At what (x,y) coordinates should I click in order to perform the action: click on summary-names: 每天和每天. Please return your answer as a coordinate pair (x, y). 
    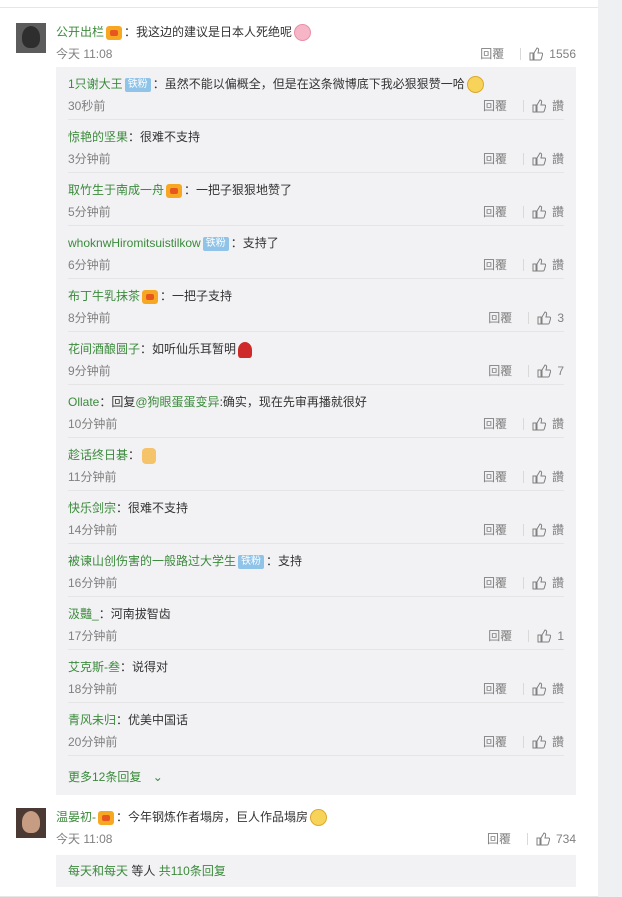
    Looking at the image, I should click on (98, 871).